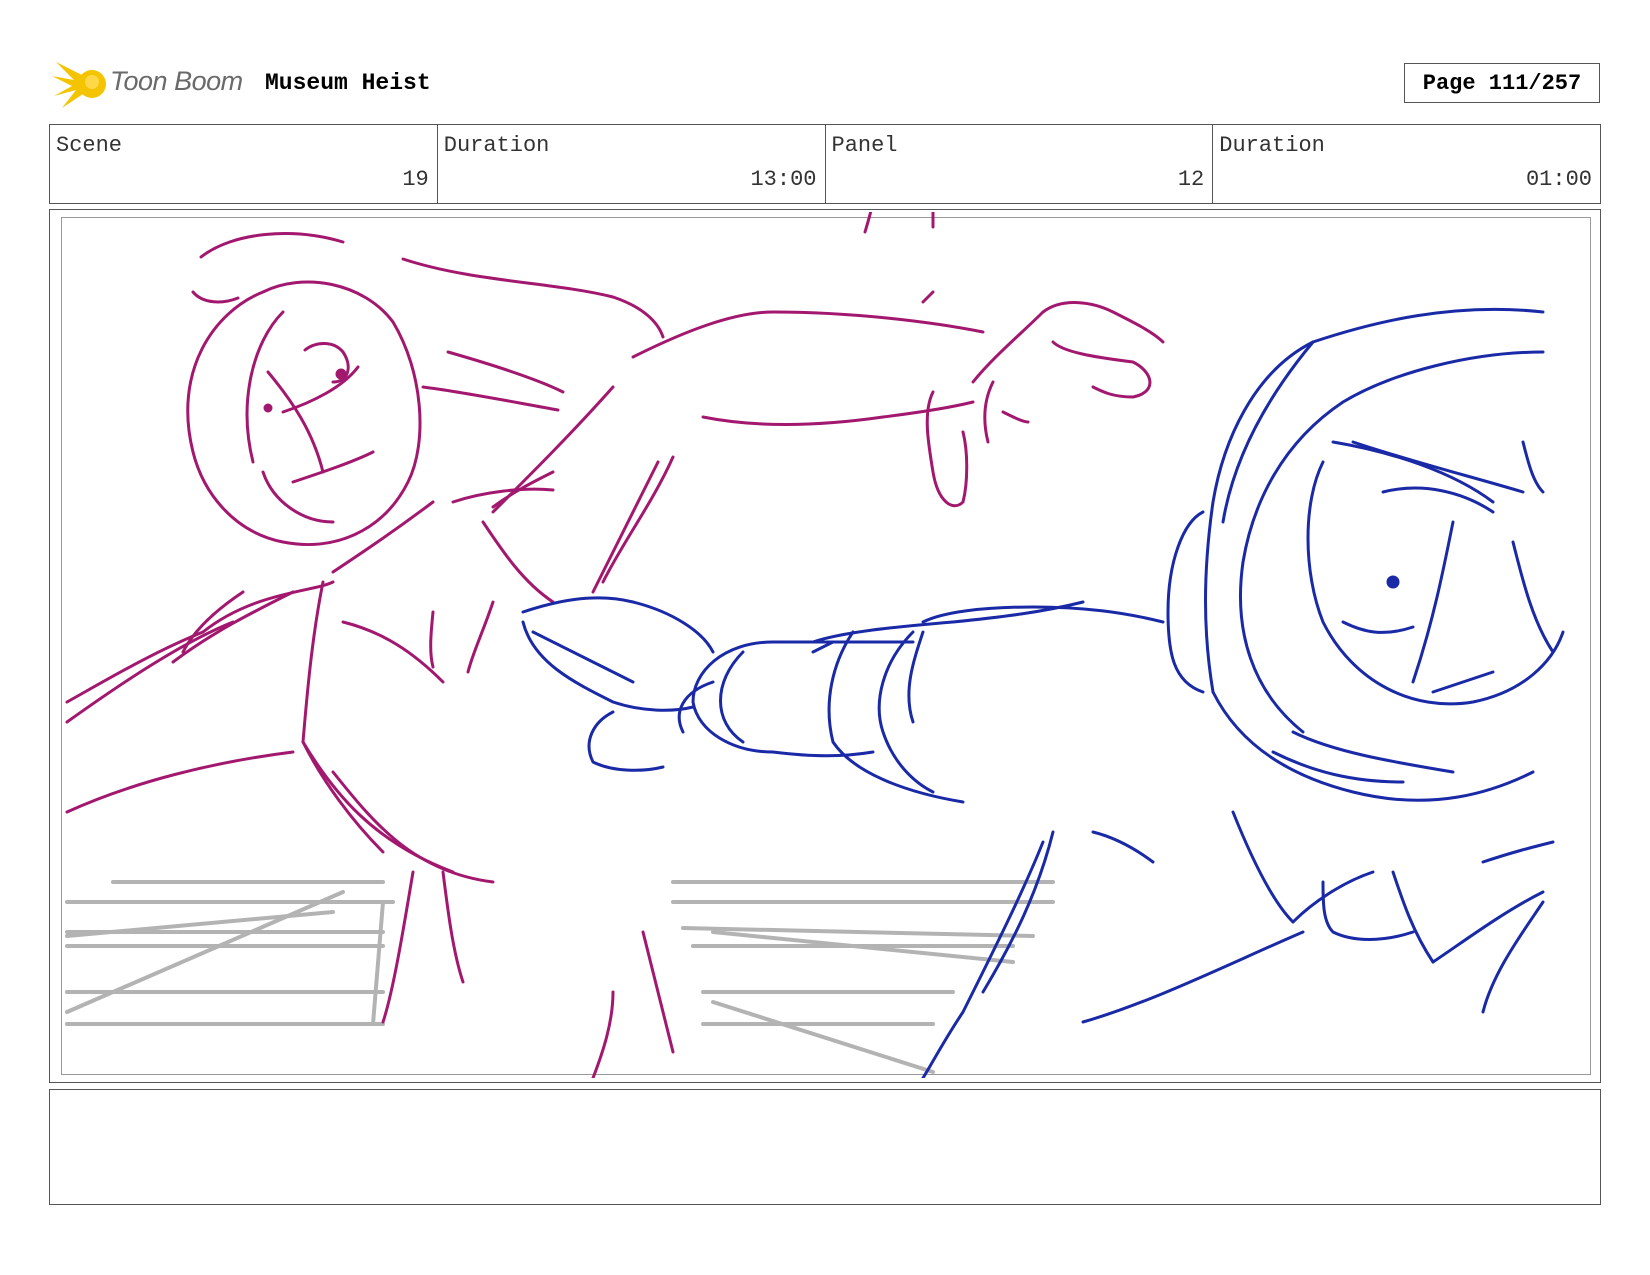 This screenshot has height=1275, width=1650. What do you see at coordinates (89, 145) in the screenshot?
I see `scene-label: Scene` at bounding box center [89, 145].